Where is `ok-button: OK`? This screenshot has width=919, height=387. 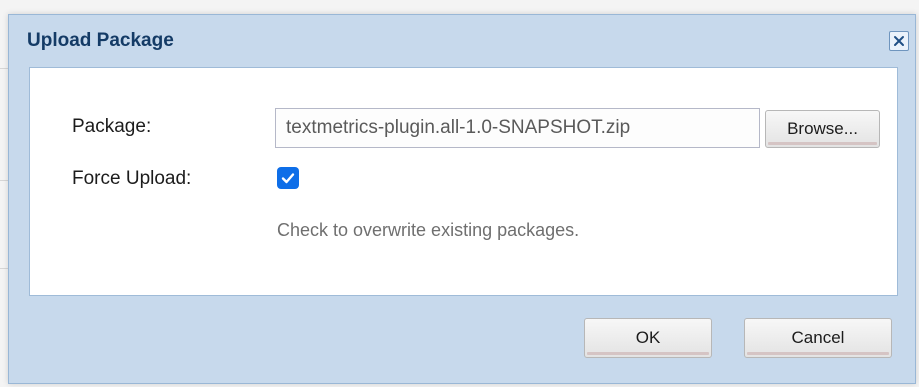 ok-button: OK is located at coordinates (648, 338).